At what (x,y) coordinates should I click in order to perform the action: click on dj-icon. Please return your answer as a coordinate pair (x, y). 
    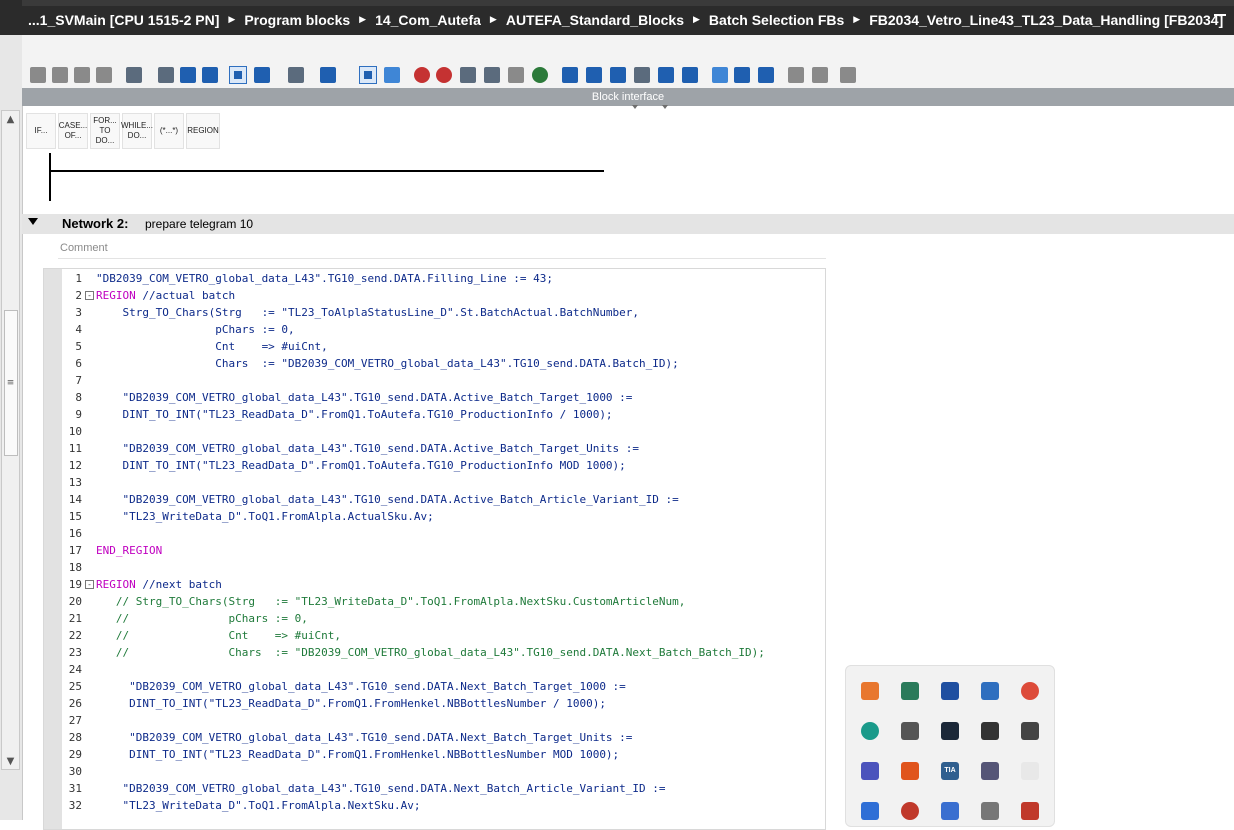
    Looking at the image, I should click on (870, 811).